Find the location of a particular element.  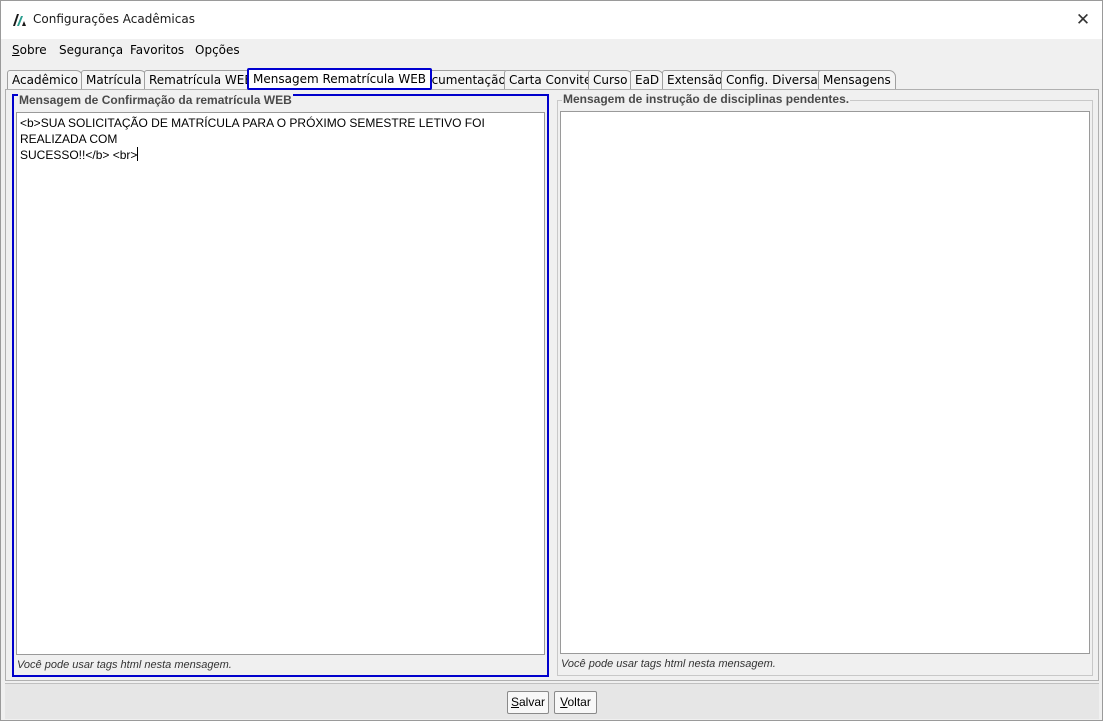

tab-mensagens: Mensagens is located at coordinates (857, 80).